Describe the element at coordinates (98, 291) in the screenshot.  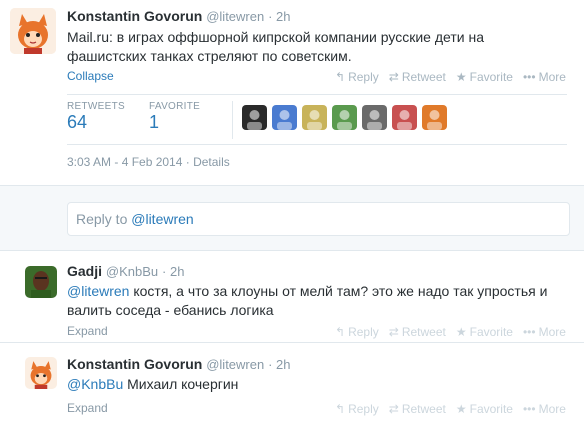
I see `mention-link: @litewren` at that location.